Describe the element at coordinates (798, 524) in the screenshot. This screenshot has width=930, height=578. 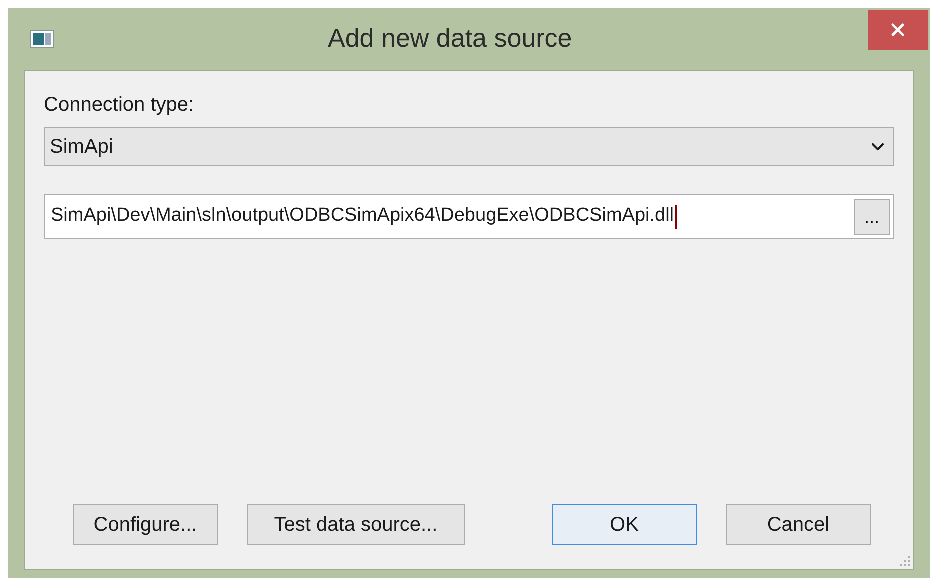
I see `dialog-button: Cancel` at that location.